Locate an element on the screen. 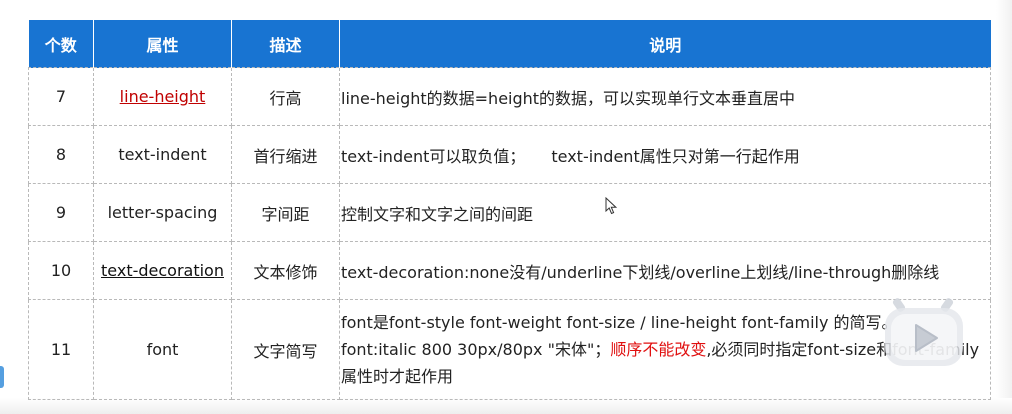 The image size is (1012, 414). cell-property: line-height is located at coordinates (162, 96).